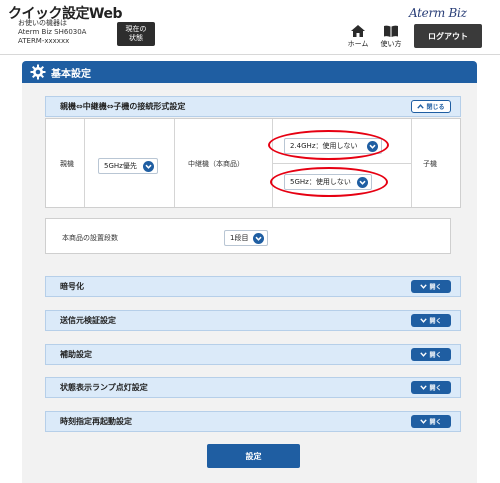  Describe the element at coordinates (250, 54) in the screenshot. I see `header-divider` at that location.